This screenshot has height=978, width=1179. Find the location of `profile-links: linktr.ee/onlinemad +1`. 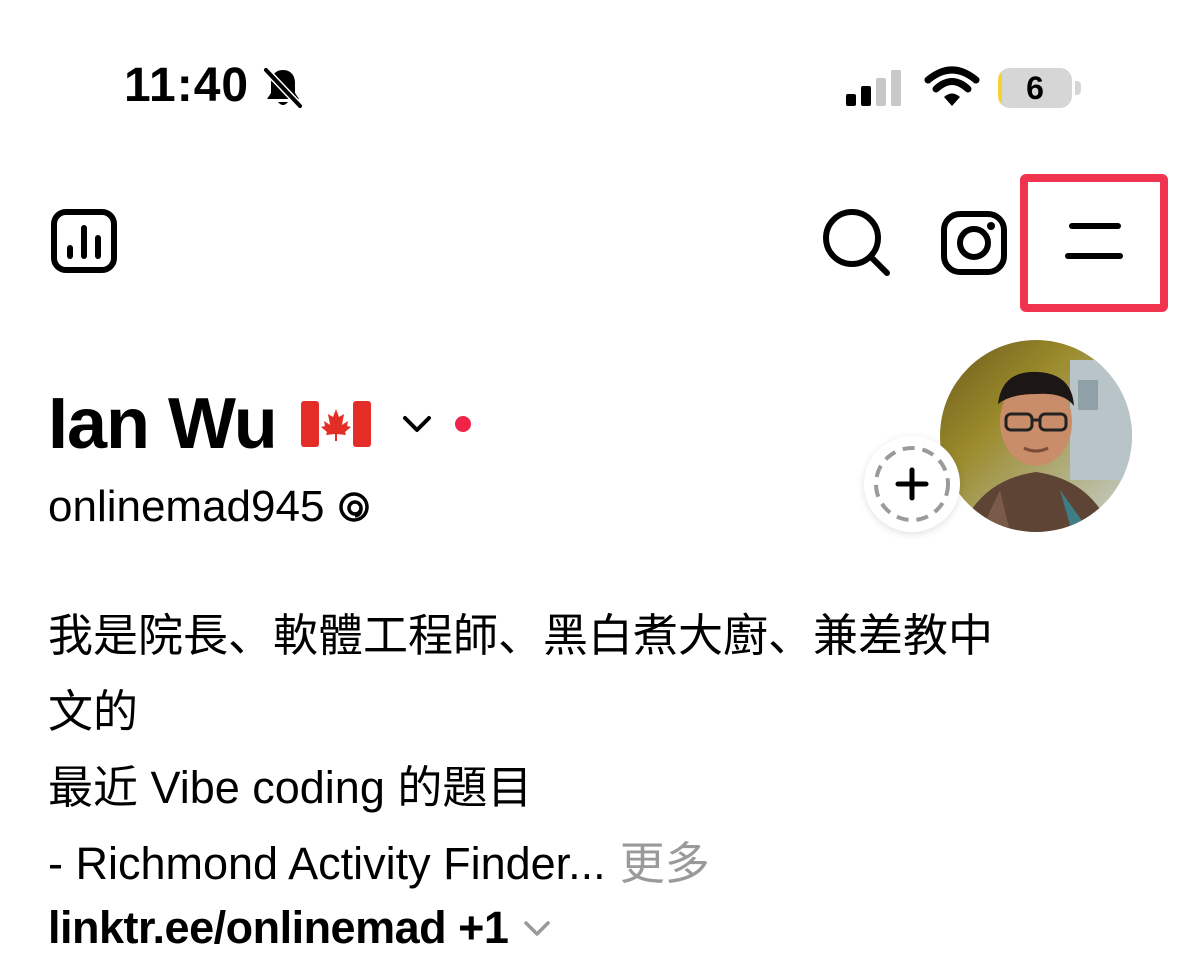

profile-links: linktr.ee/onlinemad +1 is located at coordinates (278, 928).